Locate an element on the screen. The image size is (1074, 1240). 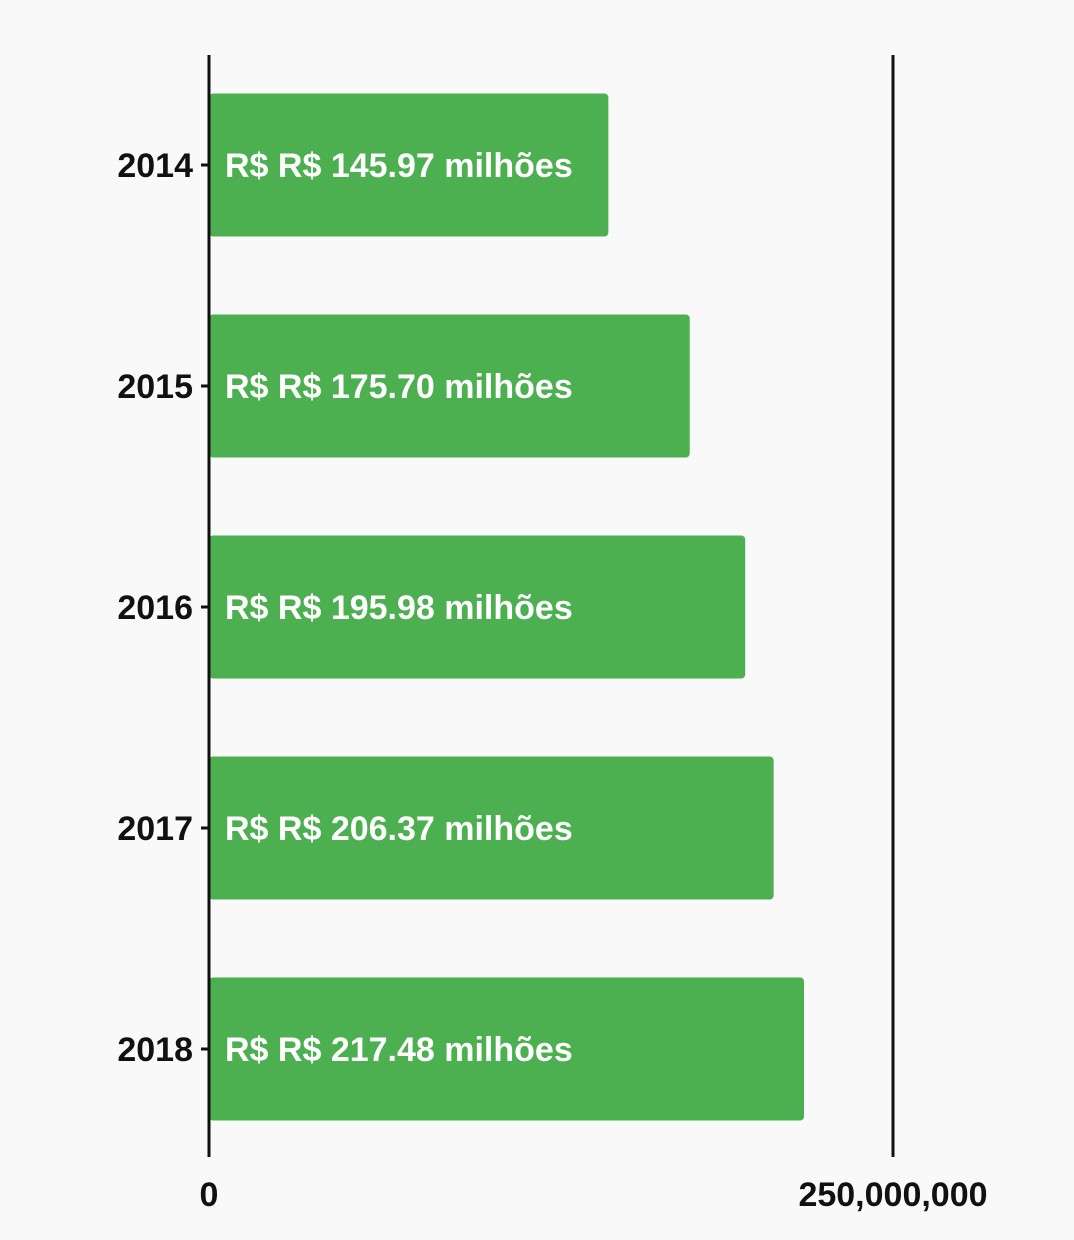
bar-value-label: R$ R$ 206.37 milhões is located at coordinates (399, 829).